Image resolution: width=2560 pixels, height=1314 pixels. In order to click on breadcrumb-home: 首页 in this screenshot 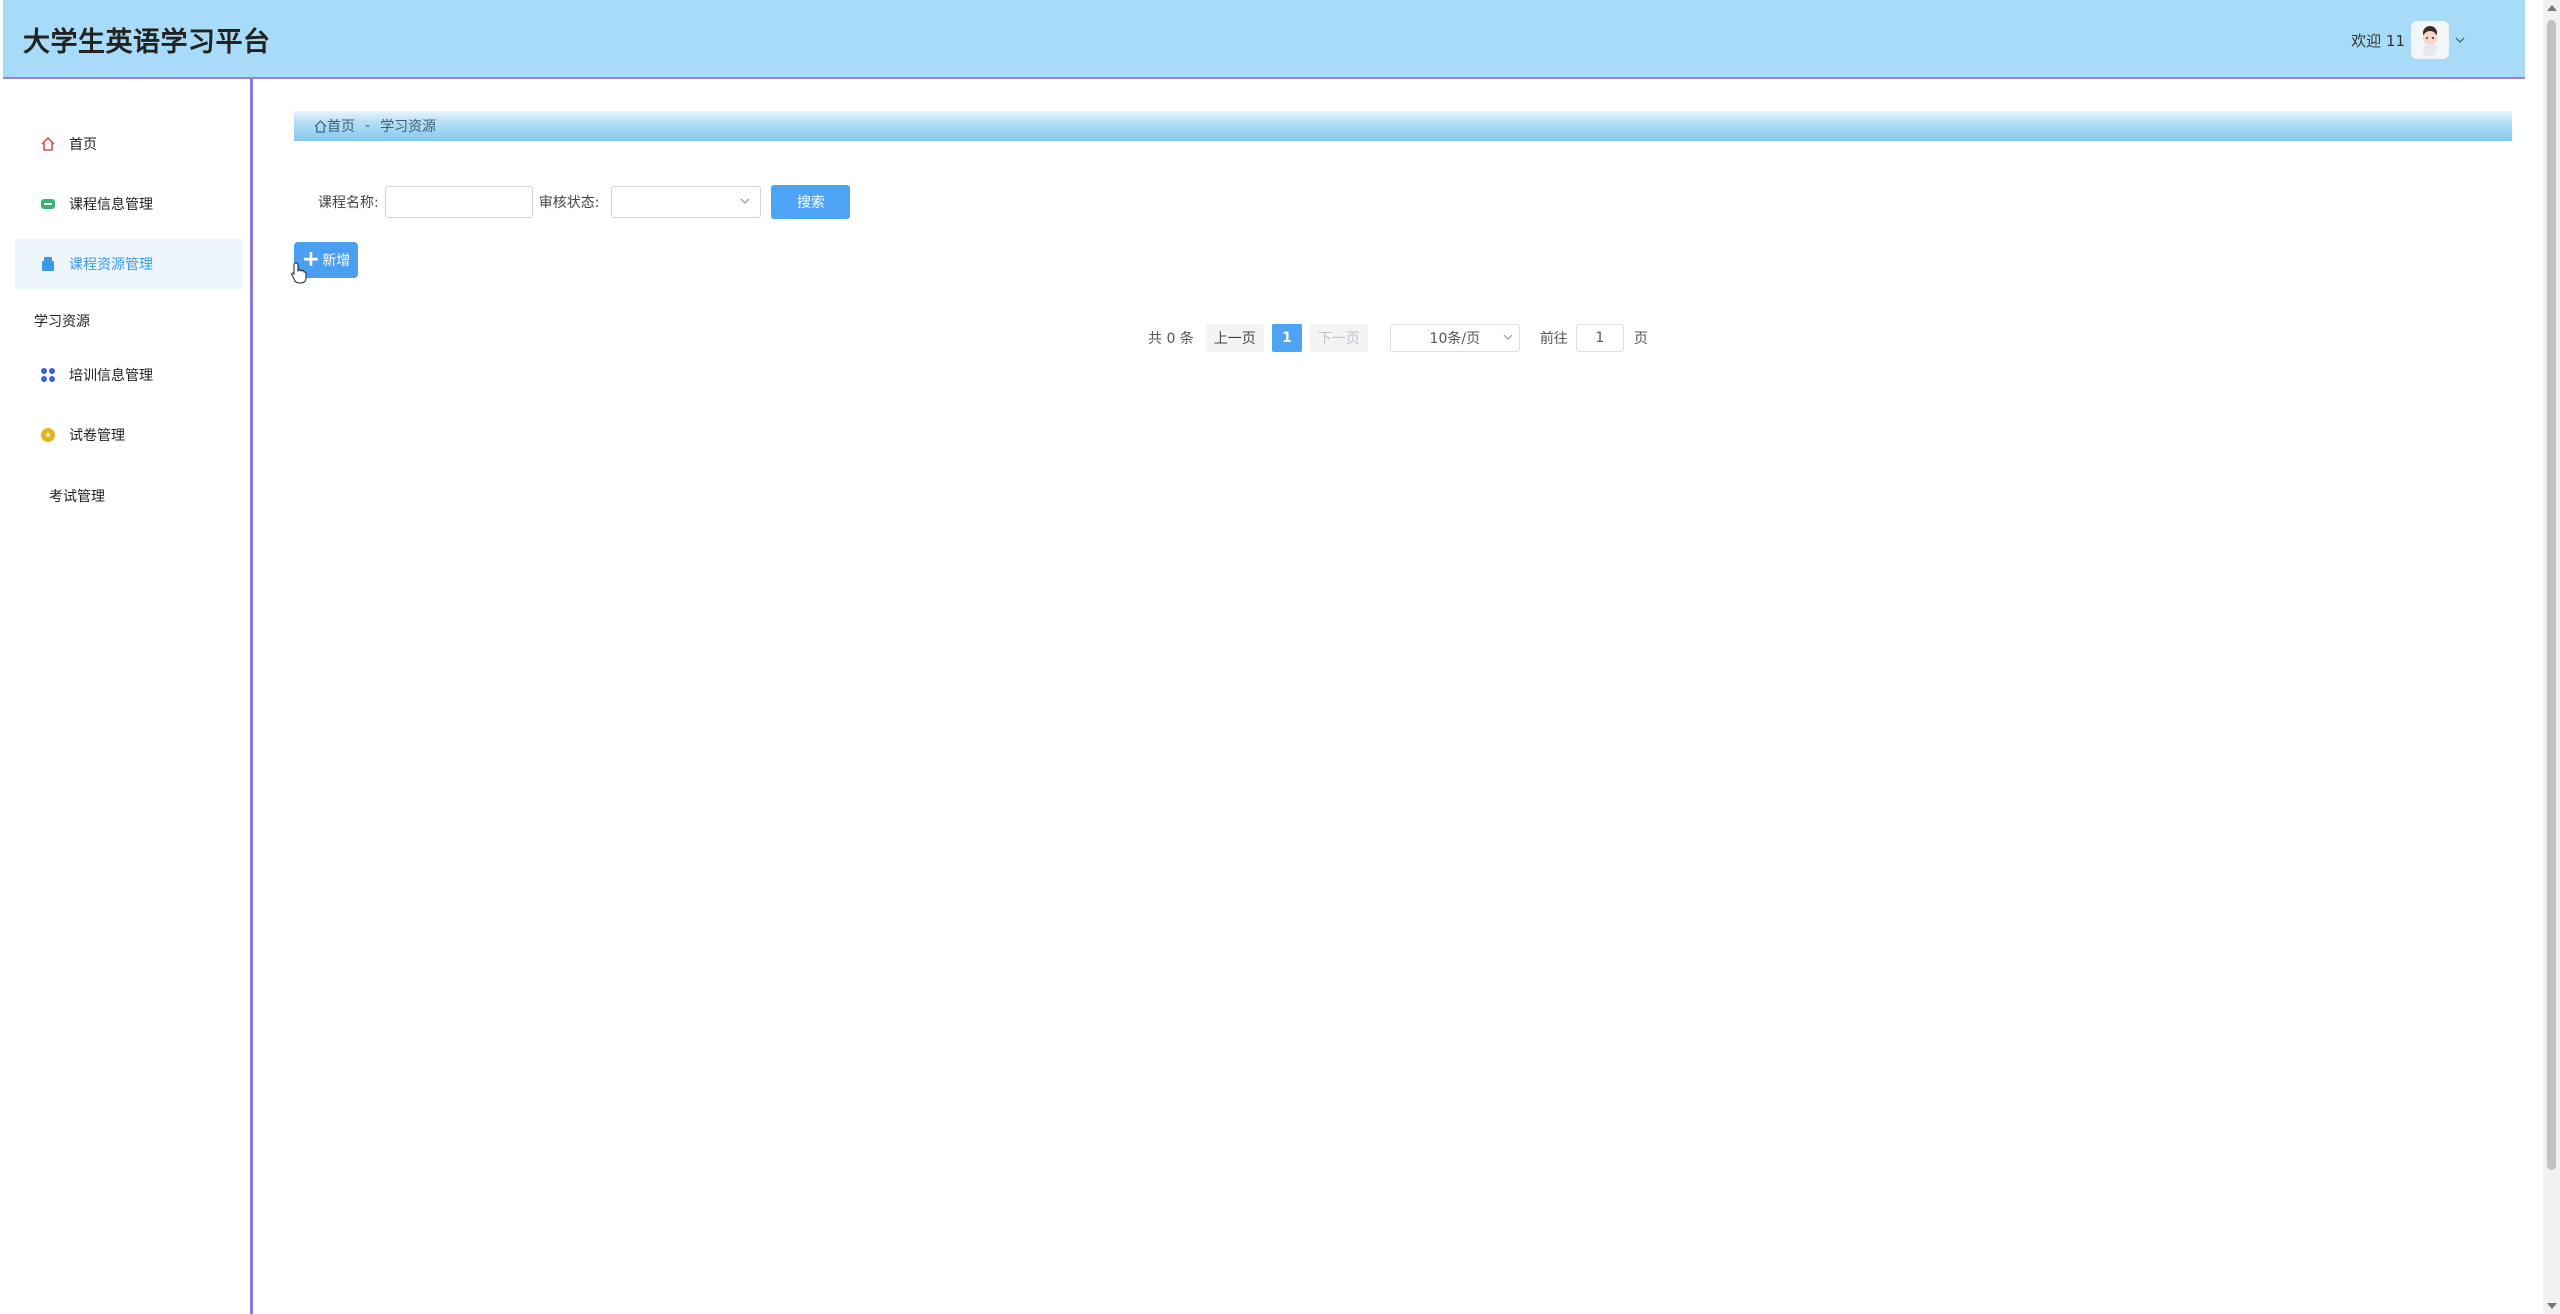, I will do `click(334, 126)`.